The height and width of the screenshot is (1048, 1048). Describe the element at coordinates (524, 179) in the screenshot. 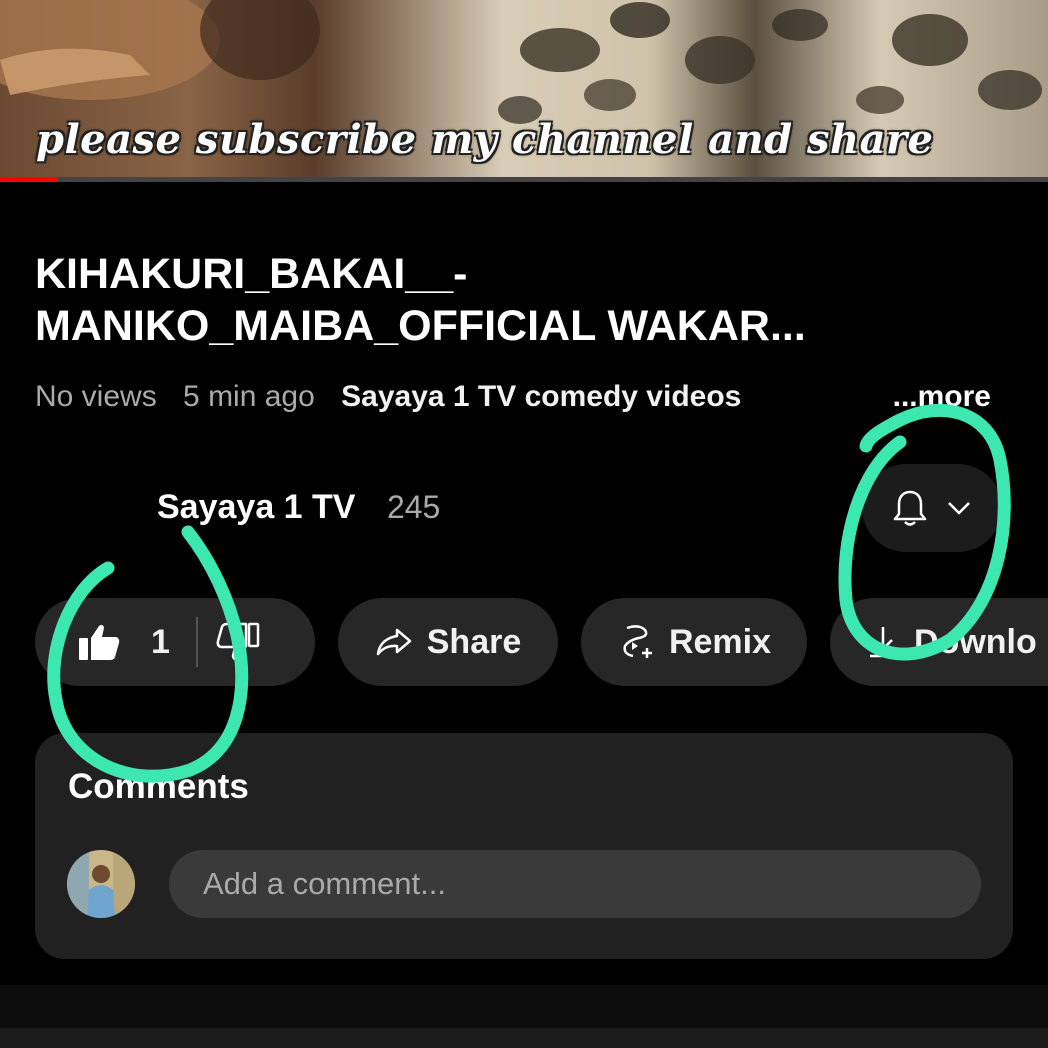

I see `video-progress-bar` at that location.